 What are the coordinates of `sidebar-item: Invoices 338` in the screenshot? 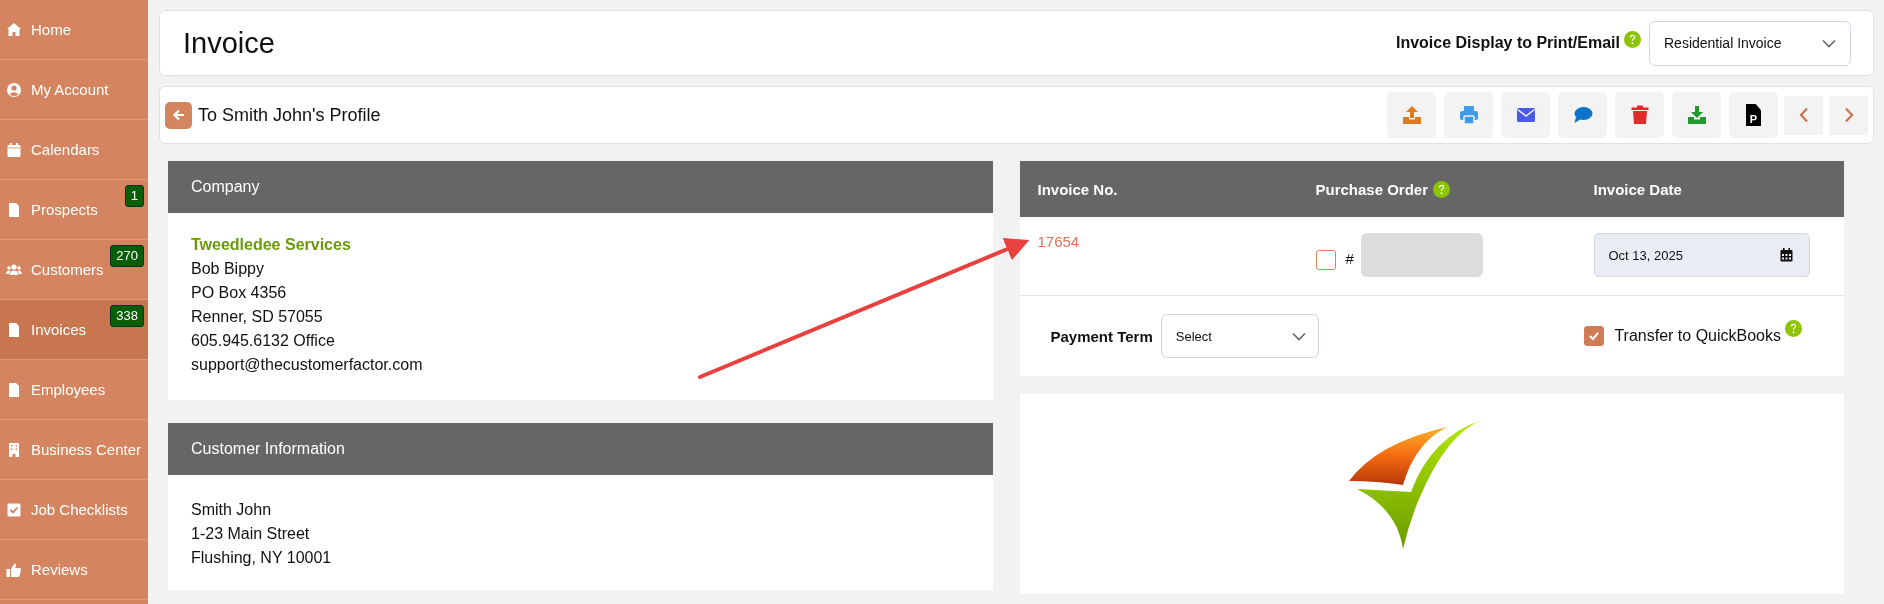 It's located at (74, 330).